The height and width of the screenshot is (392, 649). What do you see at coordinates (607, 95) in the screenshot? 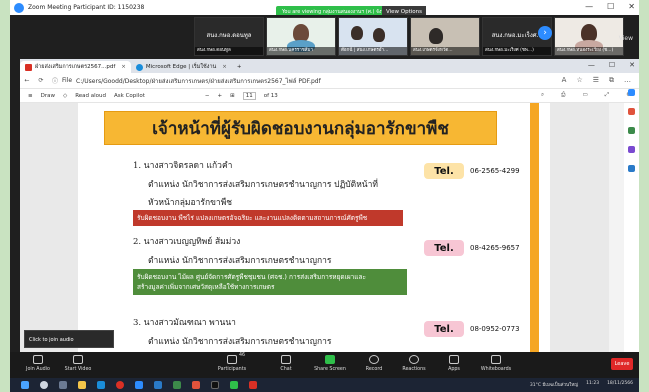
I see `fullscreen-icon: ⤢` at bounding box center [607, 95].